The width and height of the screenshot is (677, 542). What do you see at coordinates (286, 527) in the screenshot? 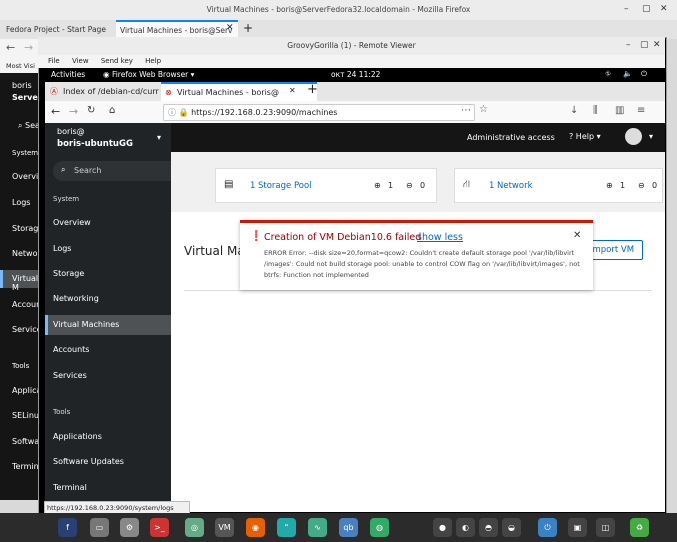
I see `quotes-icon: "` at bounding box center [286, 527].